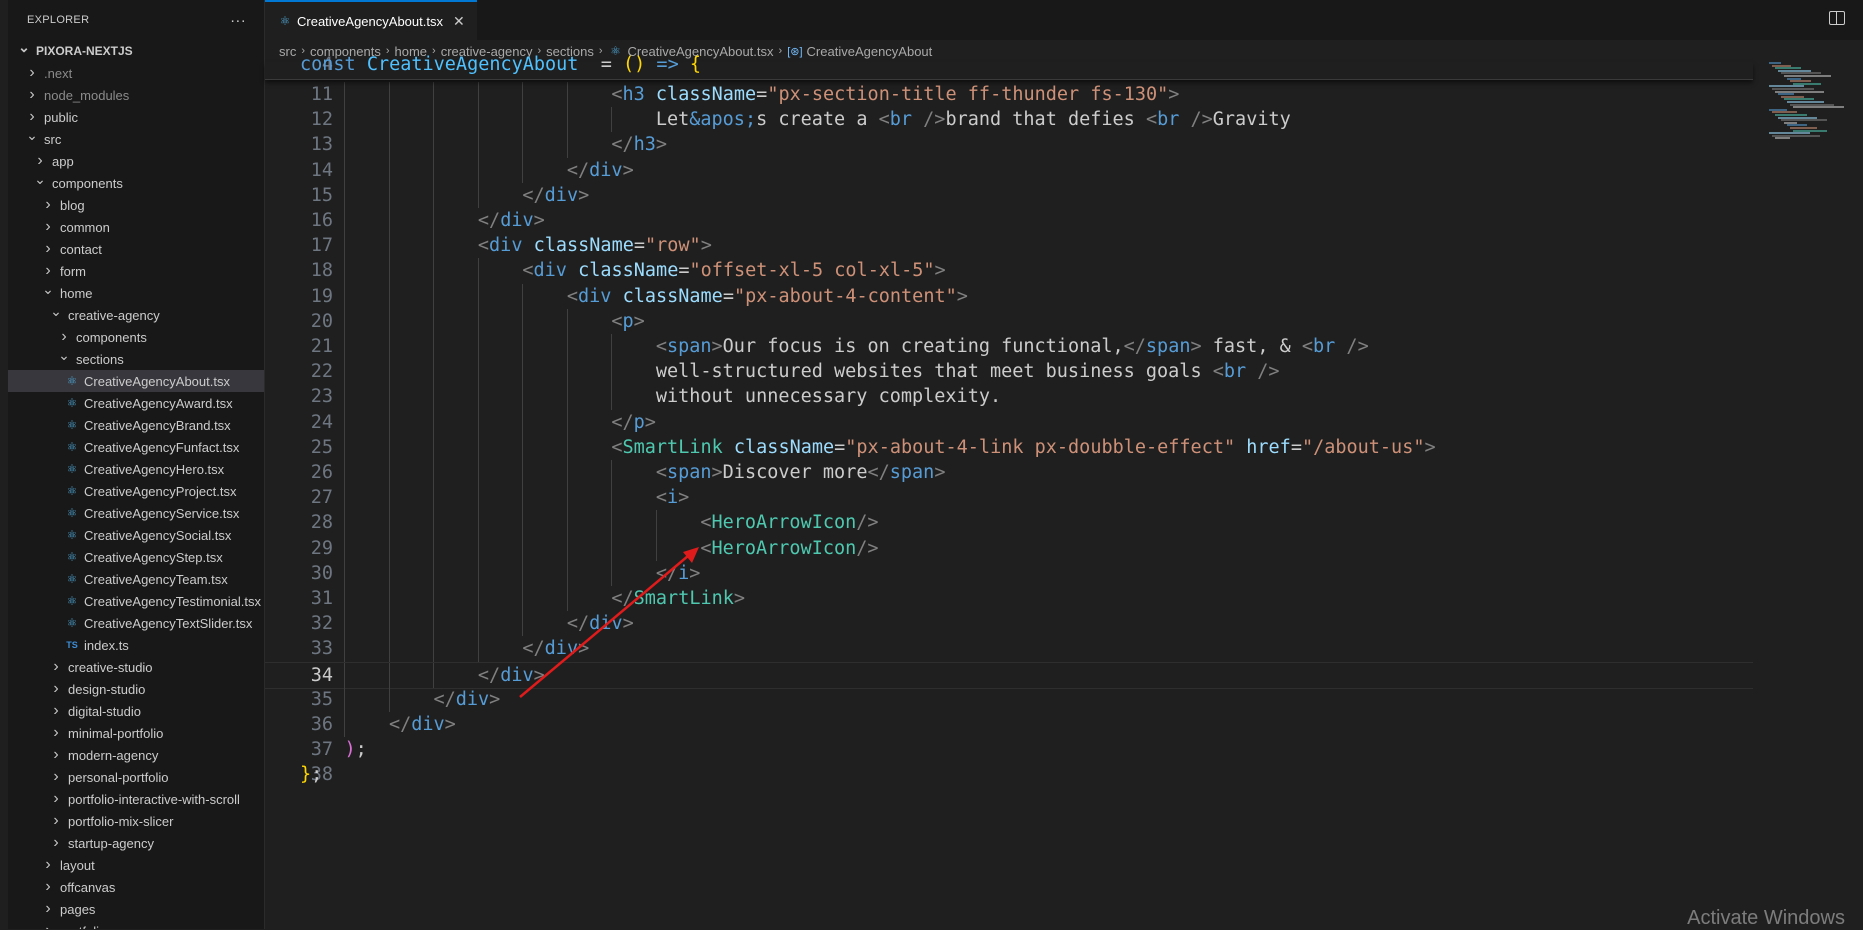  I want to click on line-number: 11, so click(321, 94).